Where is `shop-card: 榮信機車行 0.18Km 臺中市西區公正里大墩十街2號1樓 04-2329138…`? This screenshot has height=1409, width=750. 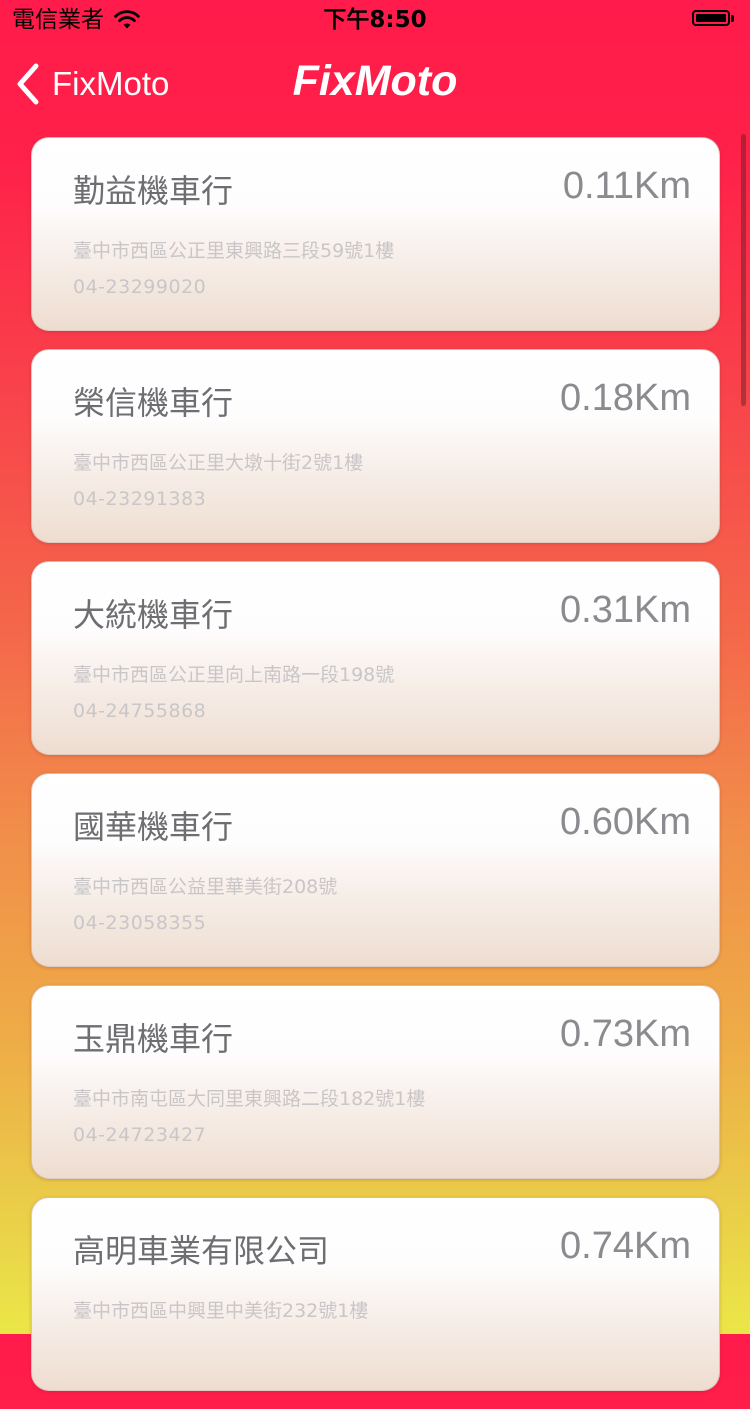
shop-card: 榮信機車行 0.18Km 臺中市西區公正里大墩十街2號1樓 04-2329138… is located at coordinates (375, 446).